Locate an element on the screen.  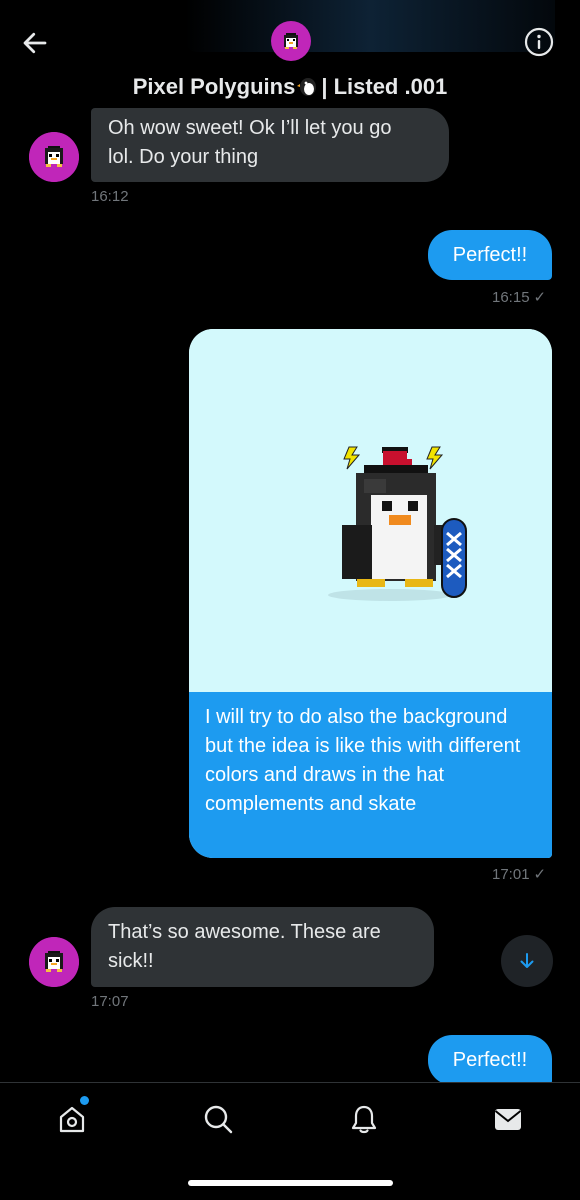
back-button is located at coordinates (35, 43).